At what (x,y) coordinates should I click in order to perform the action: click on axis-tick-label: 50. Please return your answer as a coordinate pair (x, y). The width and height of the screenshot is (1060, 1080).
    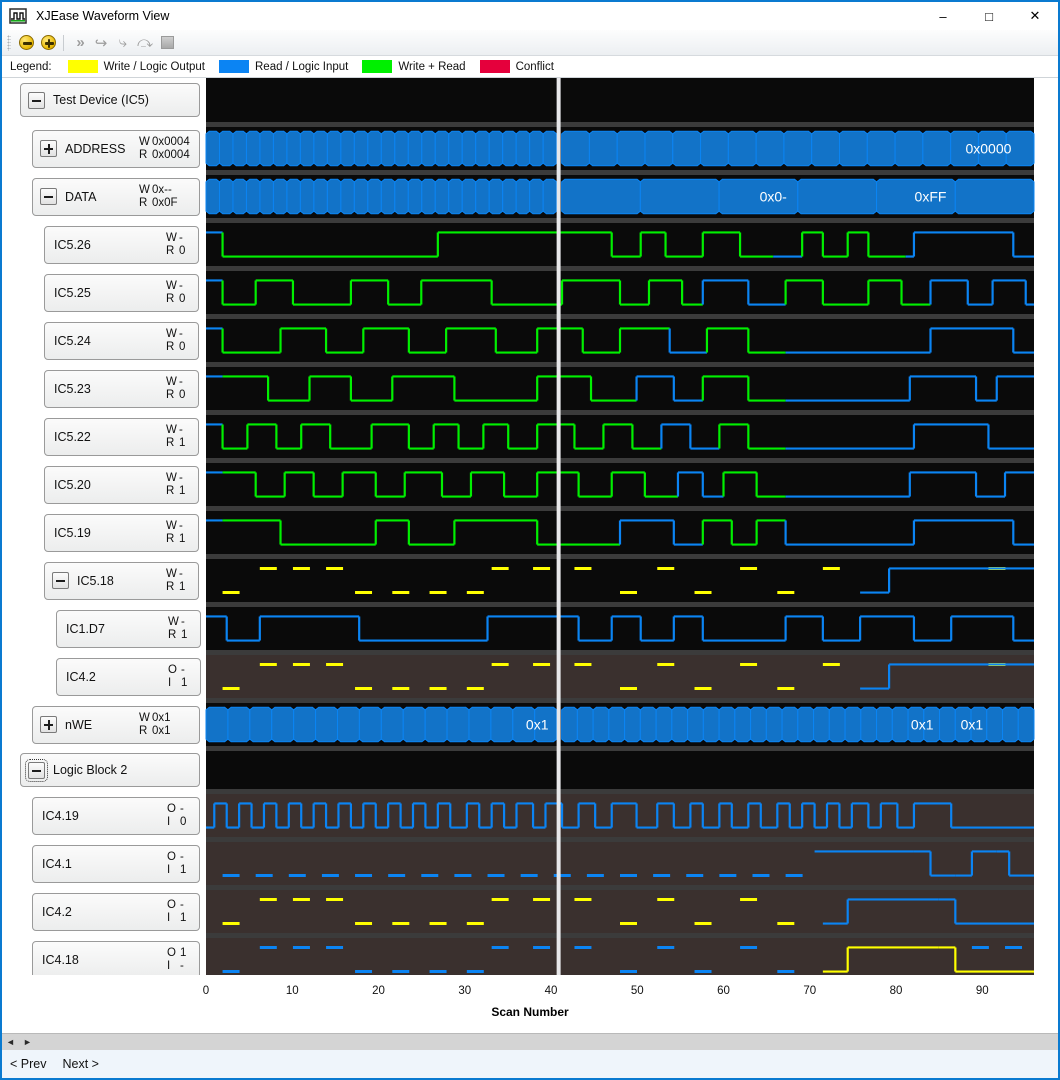
    Looking at the image, I should click on (637, 991).